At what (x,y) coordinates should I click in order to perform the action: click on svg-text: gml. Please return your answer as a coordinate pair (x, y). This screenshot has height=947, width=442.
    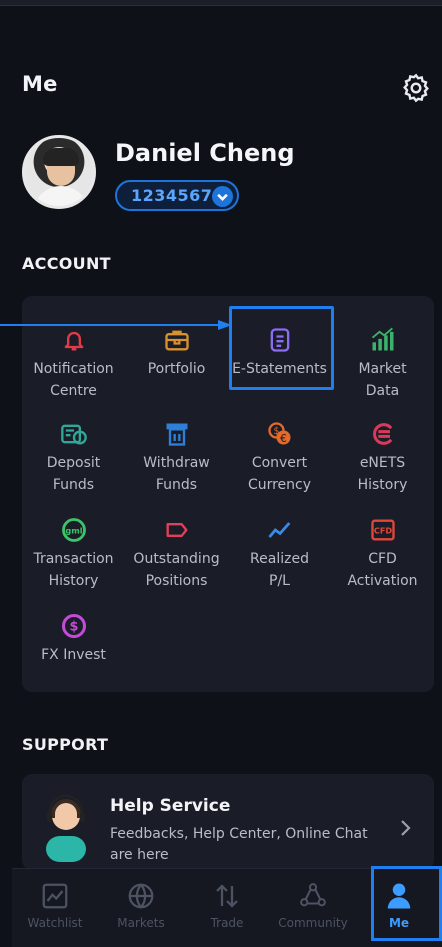
    Looking at the image, I should click on (73, 531).